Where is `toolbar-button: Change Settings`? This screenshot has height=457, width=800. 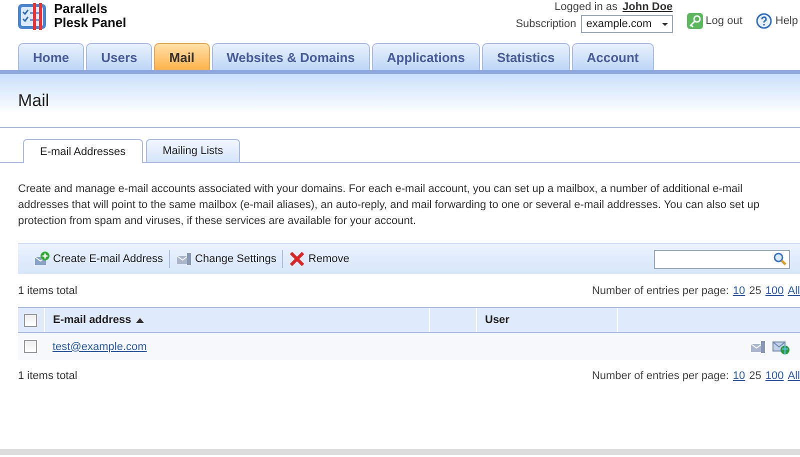 toolbar-button: Change Settings is located at coordinates (226, 259).